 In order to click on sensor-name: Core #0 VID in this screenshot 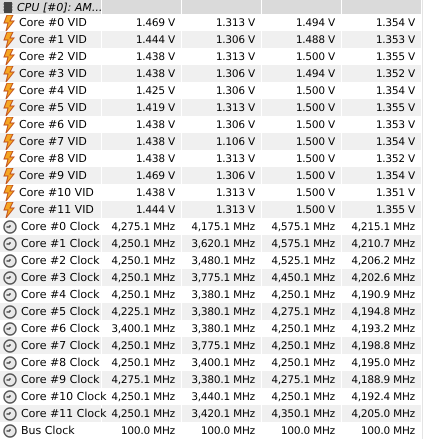, I will do `click(53, 22)`.